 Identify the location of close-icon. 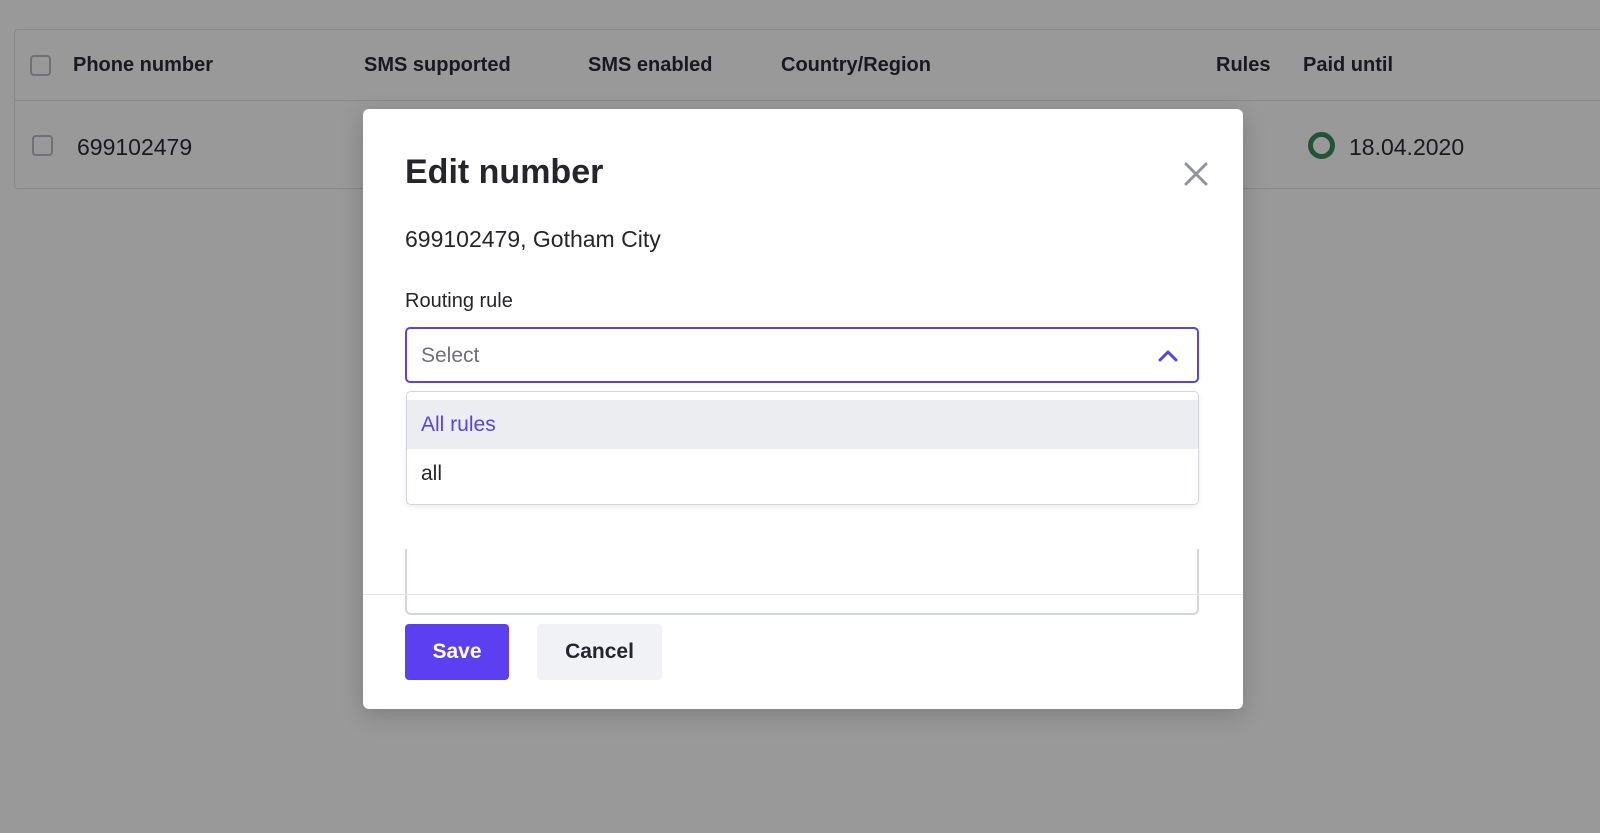
(1196, 174).